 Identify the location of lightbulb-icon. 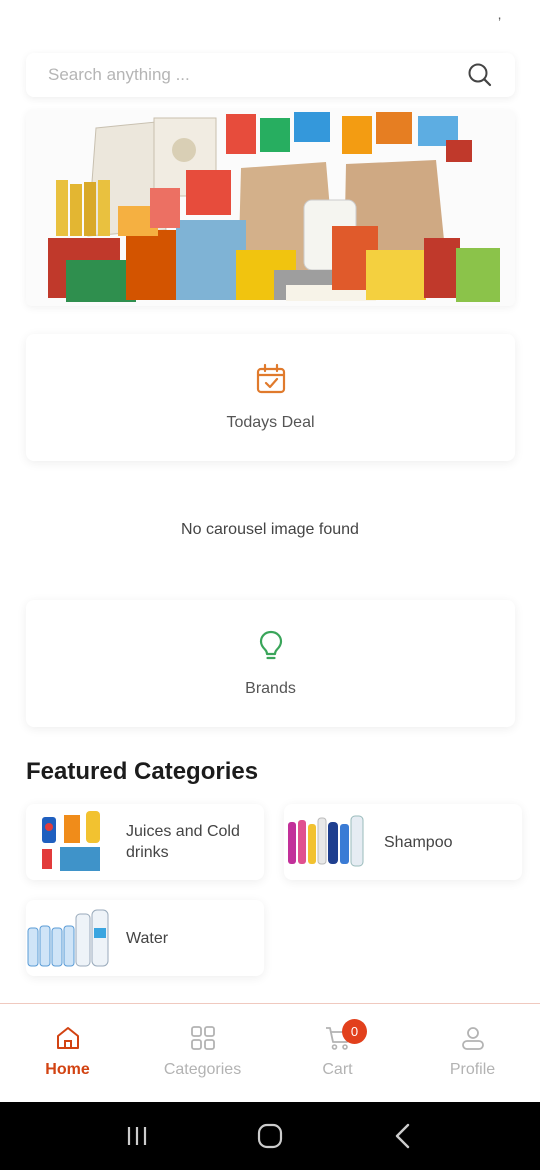
(271, 647).